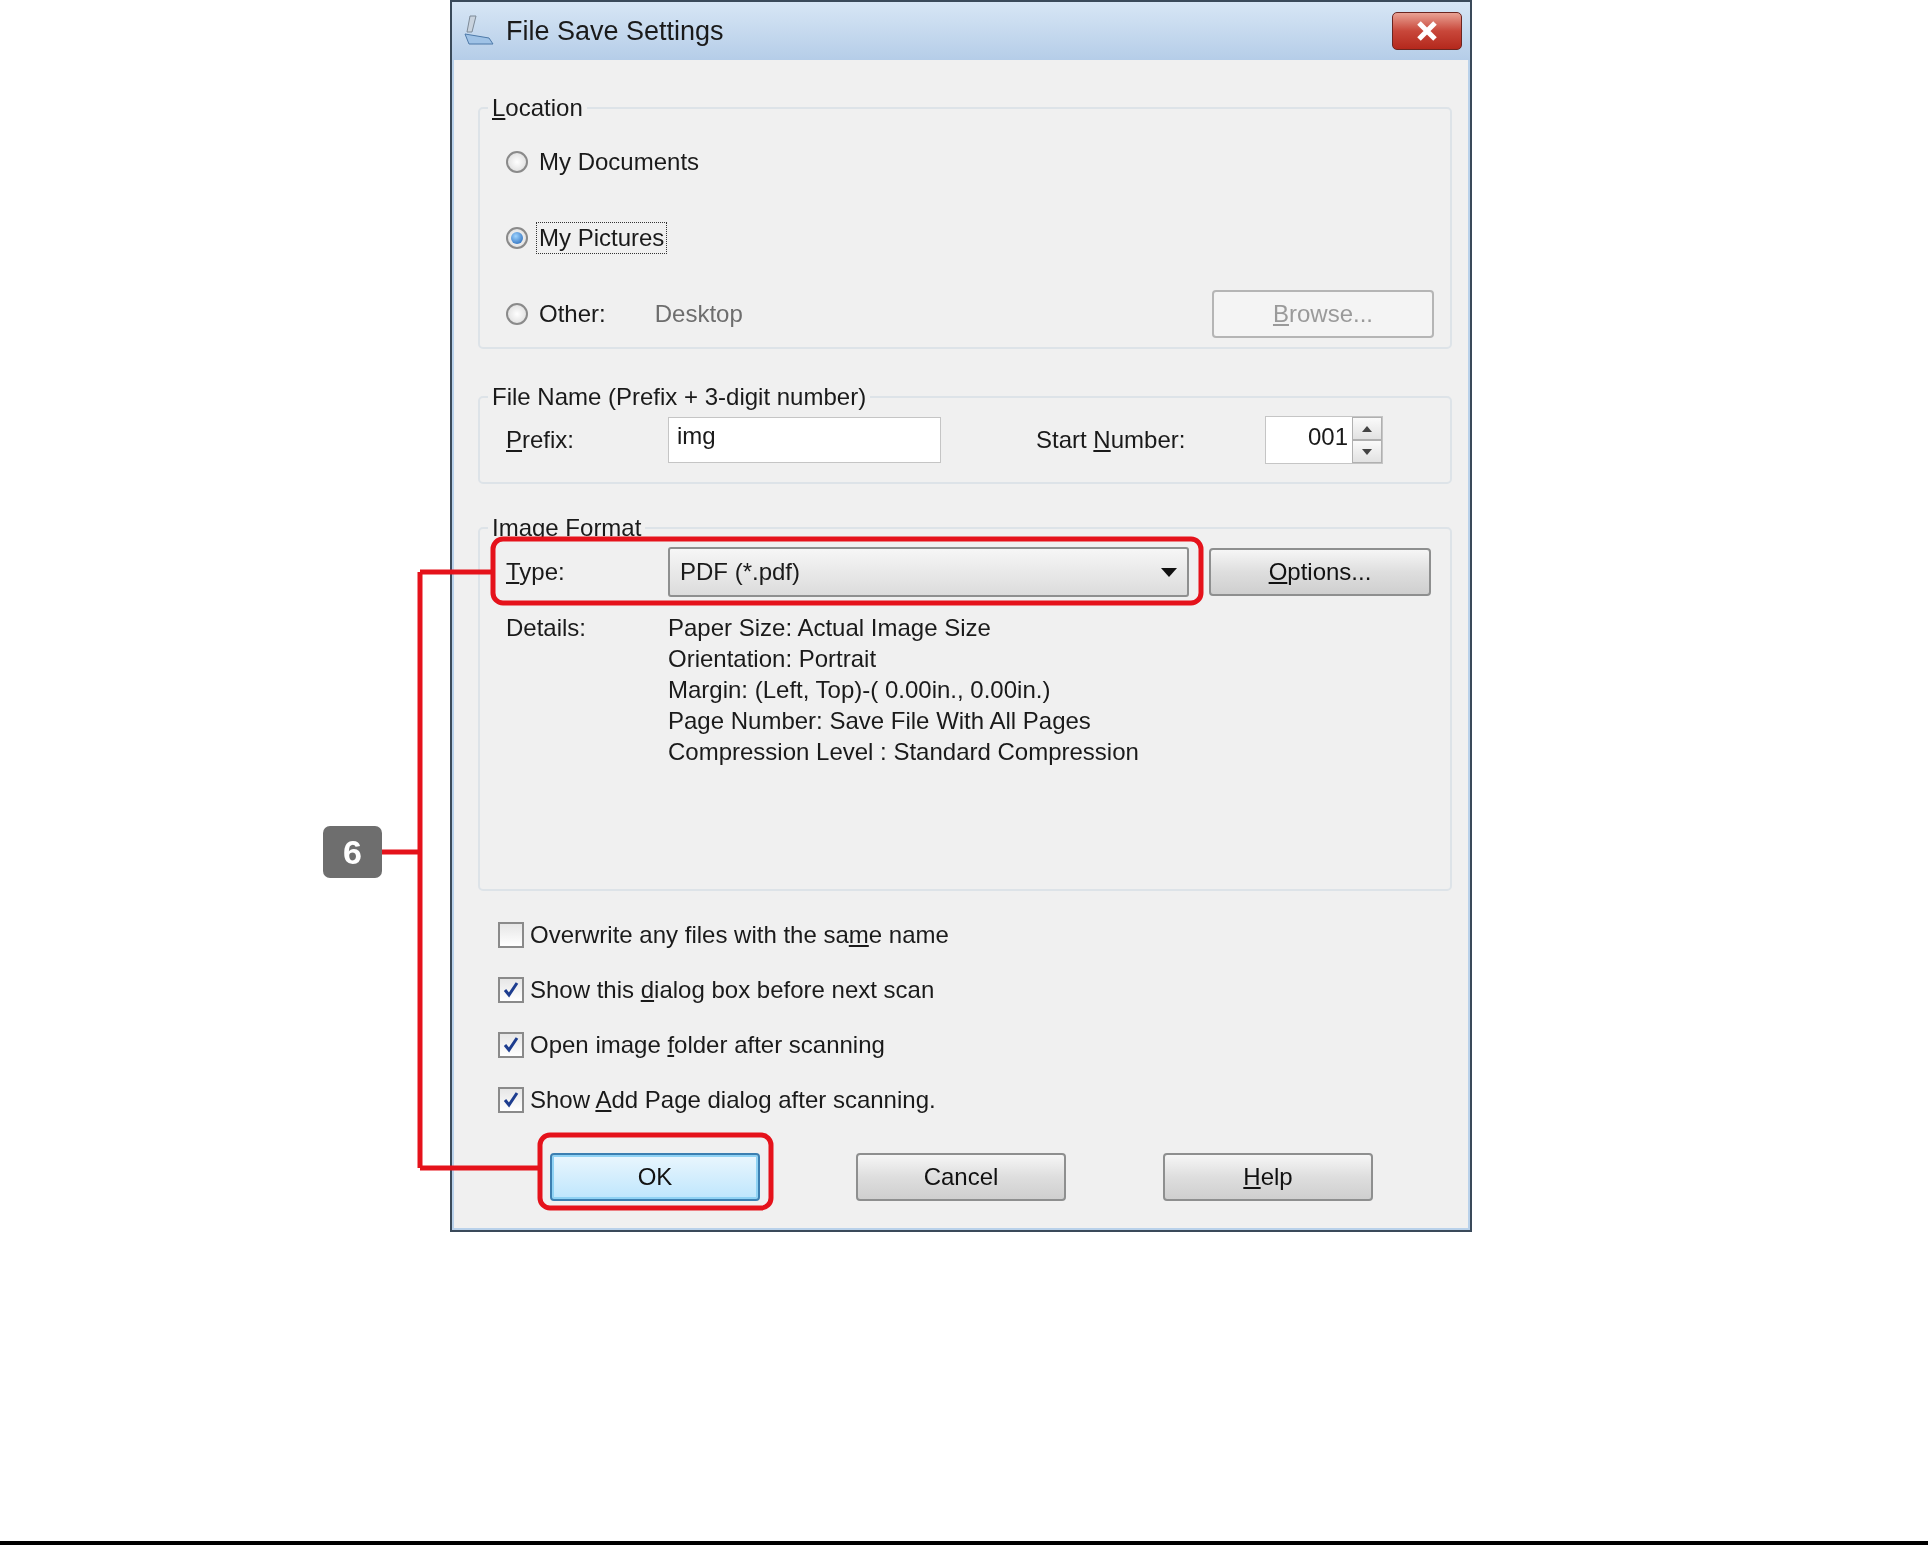 The height and width of the screenshot is (1547, 1928). Describe the element at coordinates (547, 628) in the screenshot. I see `field-label: Details:` at that location.